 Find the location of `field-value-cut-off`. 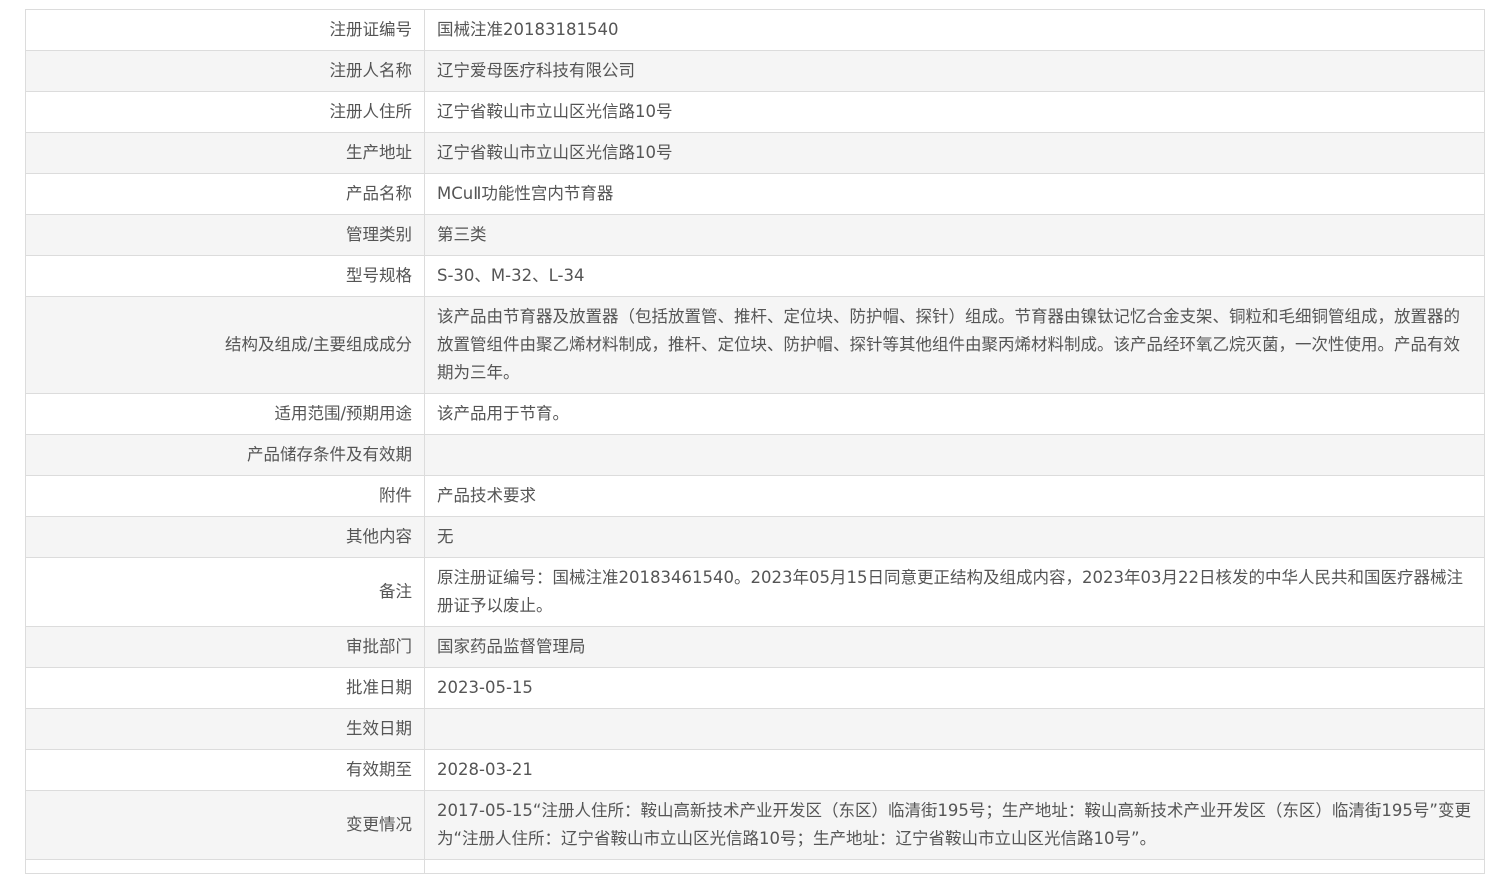

field-value-cut-off is located at coordinates (954, 866).